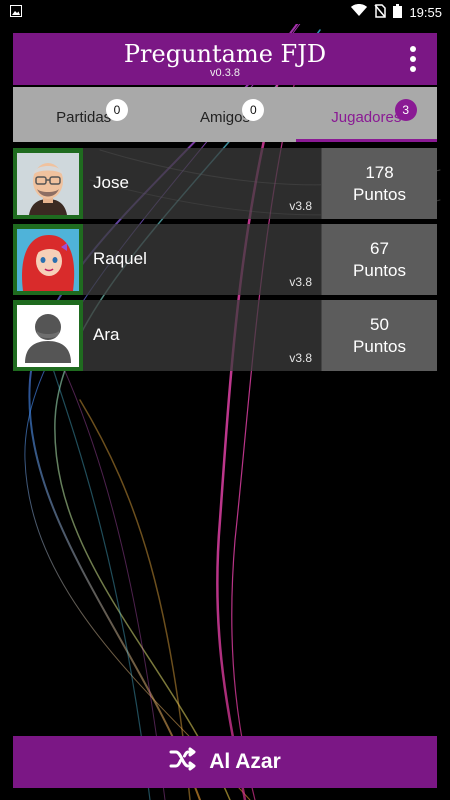 This screenshot has width=450, height=800. I want to click on player-name: Ara, so click(106, 334).